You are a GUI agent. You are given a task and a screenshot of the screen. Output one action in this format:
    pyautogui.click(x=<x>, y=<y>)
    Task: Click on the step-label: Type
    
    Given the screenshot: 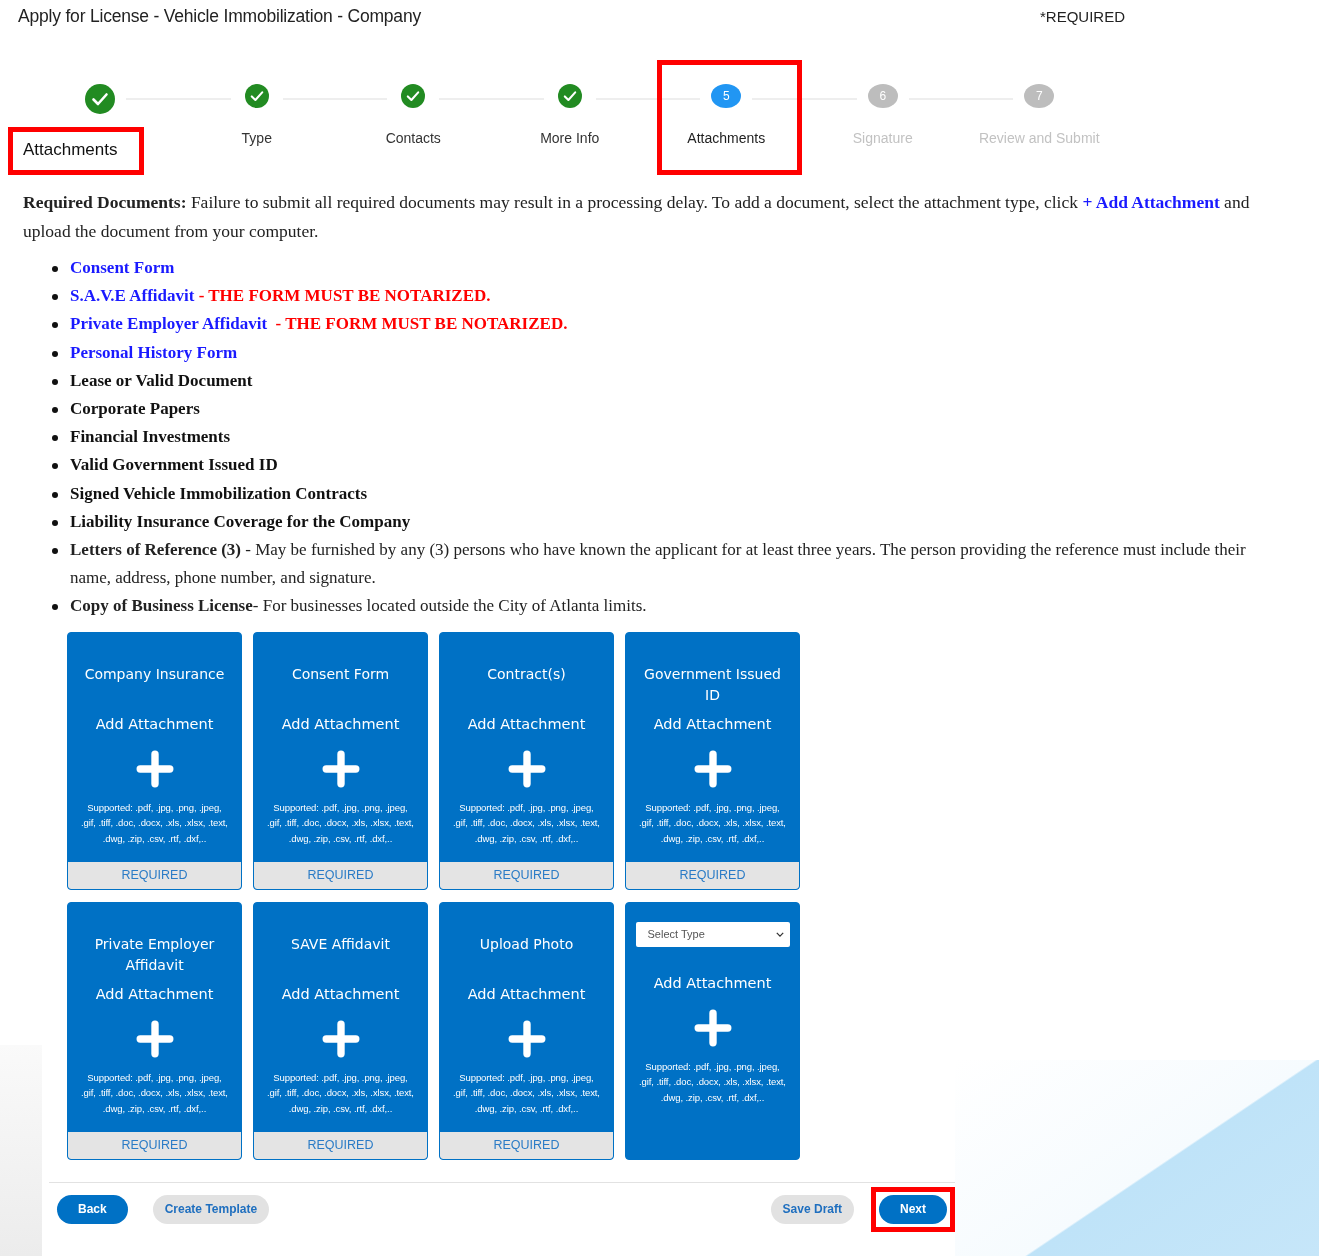 What is the action you would take?
    pyautogui.click(x=256, y=138)
    